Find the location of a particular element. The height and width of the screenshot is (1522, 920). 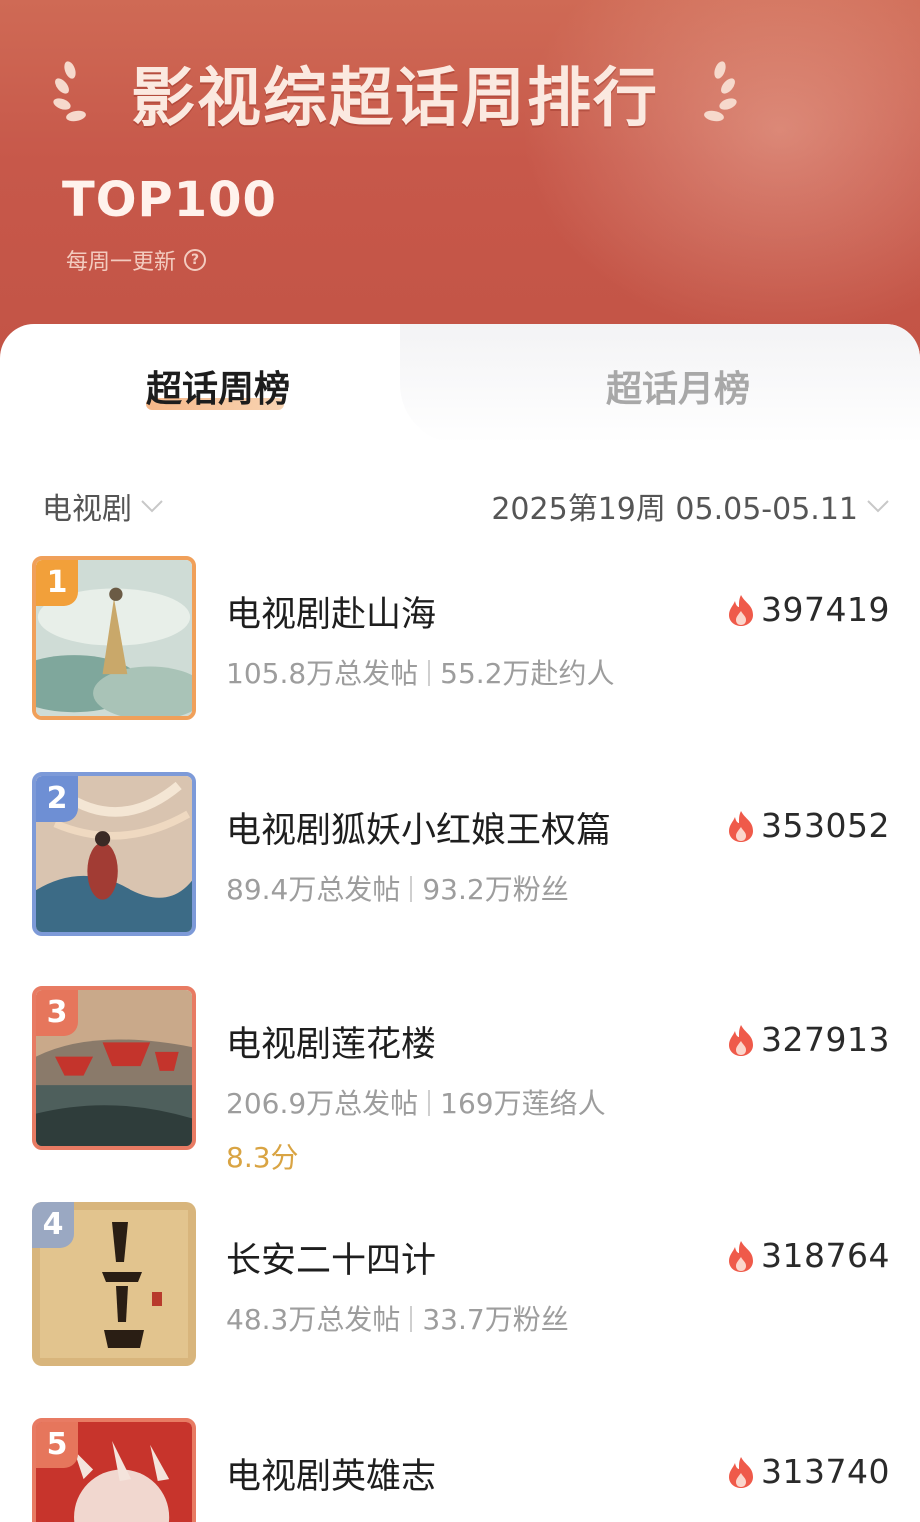

item-stats: 89.4万总发帖 93.2万粉丝 is located at coordinates (397, 888).